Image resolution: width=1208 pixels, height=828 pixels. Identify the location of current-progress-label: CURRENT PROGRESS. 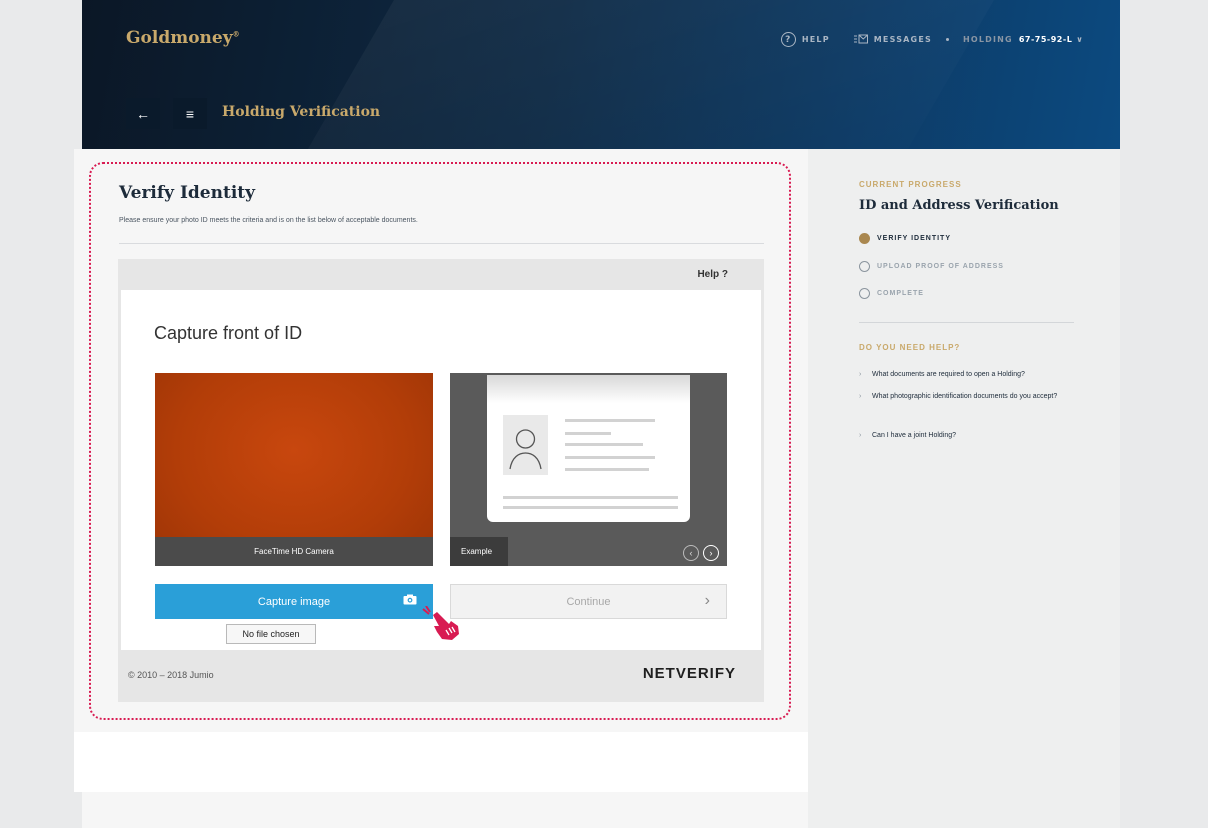
(910, 184).